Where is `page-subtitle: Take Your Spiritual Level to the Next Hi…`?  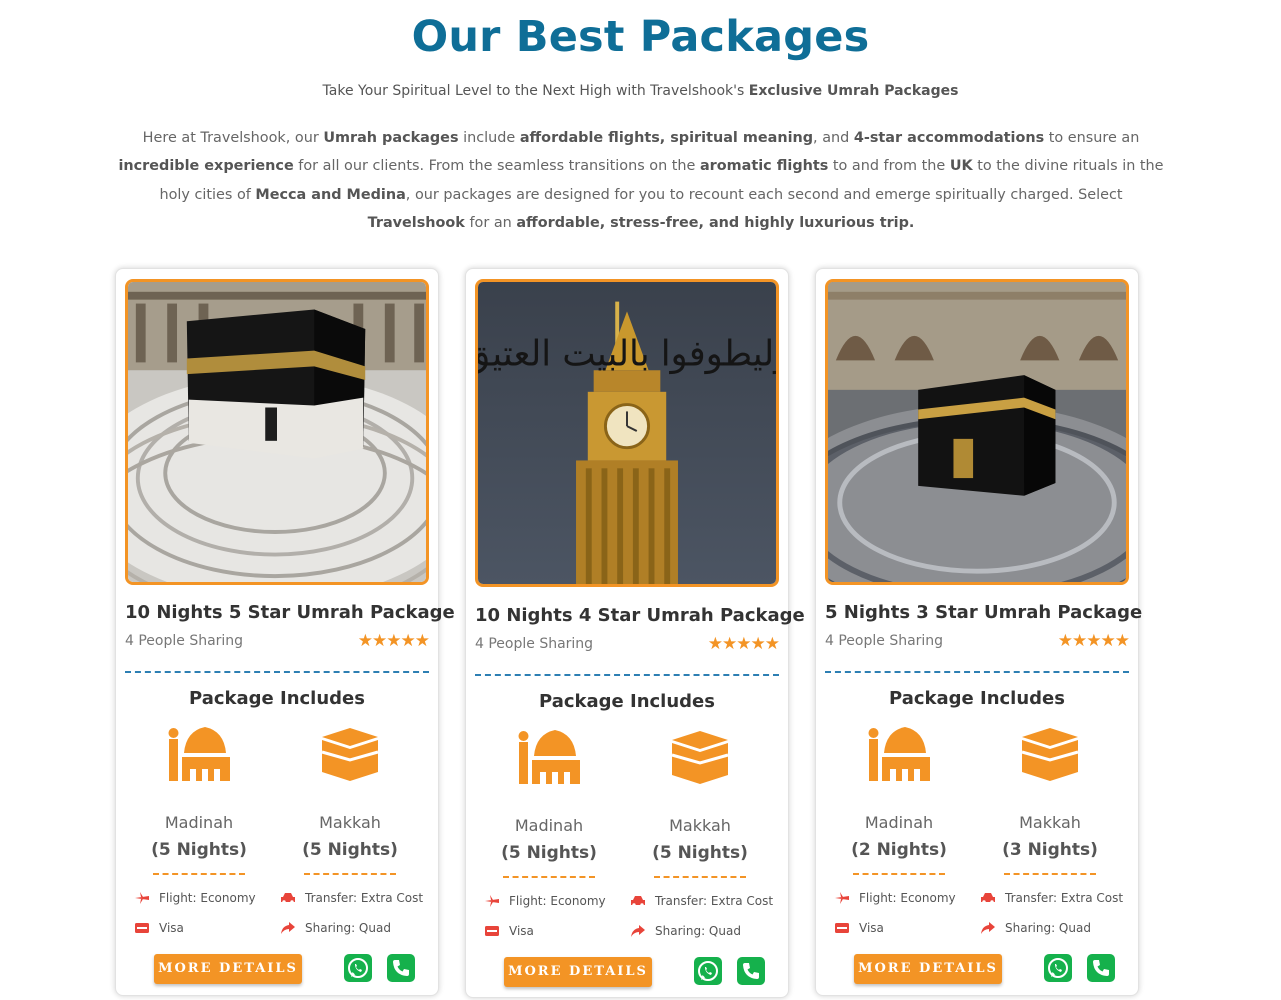
page-subtitle: Take Your Spiritual Level to the Next Hi… is located at coordinates (640, 91).